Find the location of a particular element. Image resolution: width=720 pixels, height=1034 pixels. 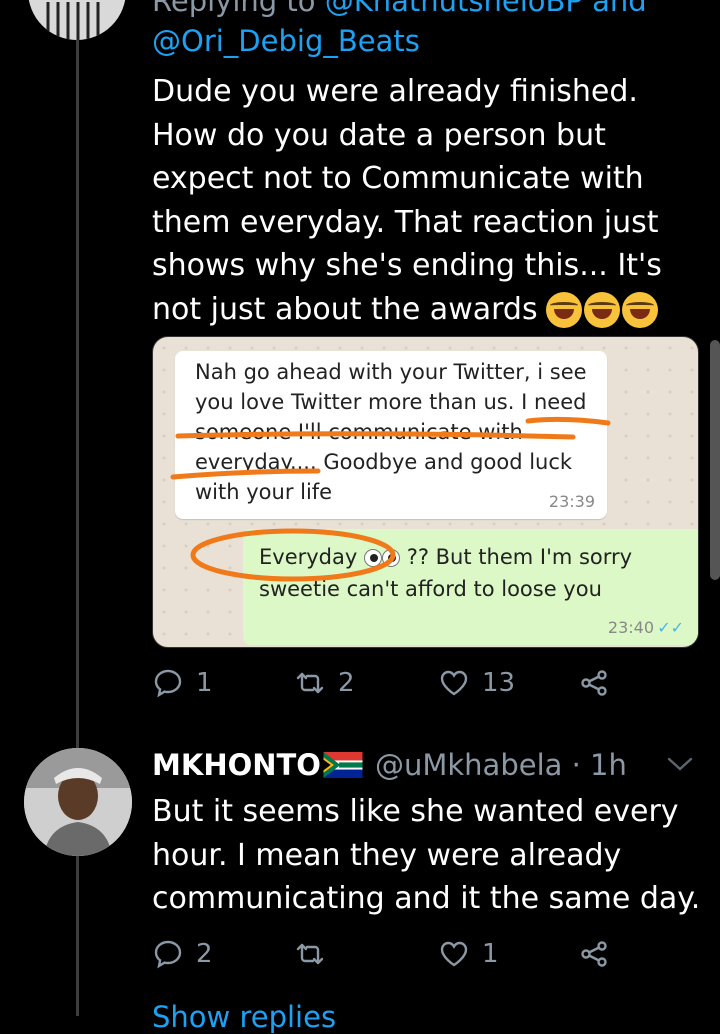

display-name: MKHONTO is located at coordinates (236, 765).